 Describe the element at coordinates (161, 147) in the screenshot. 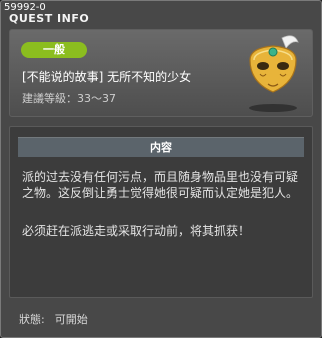

I see `content-header: 内容` at that location.